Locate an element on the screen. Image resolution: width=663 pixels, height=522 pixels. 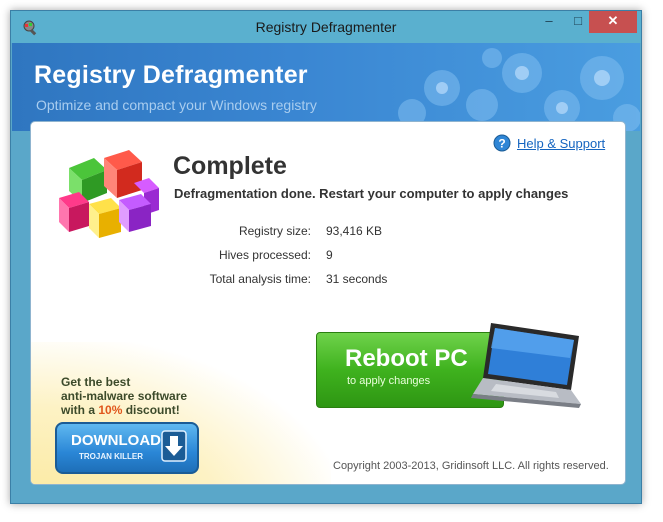
help-support-link: Help & Support is located at coordinates (561, 143).